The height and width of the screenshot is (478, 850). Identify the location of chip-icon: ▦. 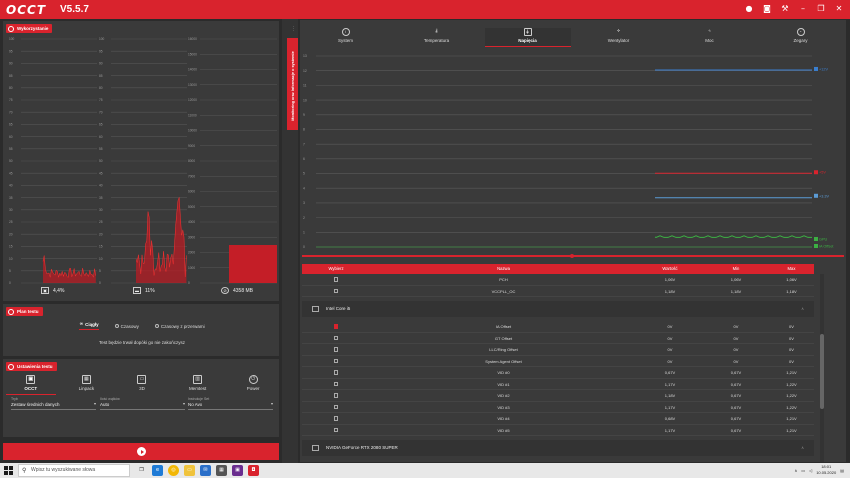
(86, 379).